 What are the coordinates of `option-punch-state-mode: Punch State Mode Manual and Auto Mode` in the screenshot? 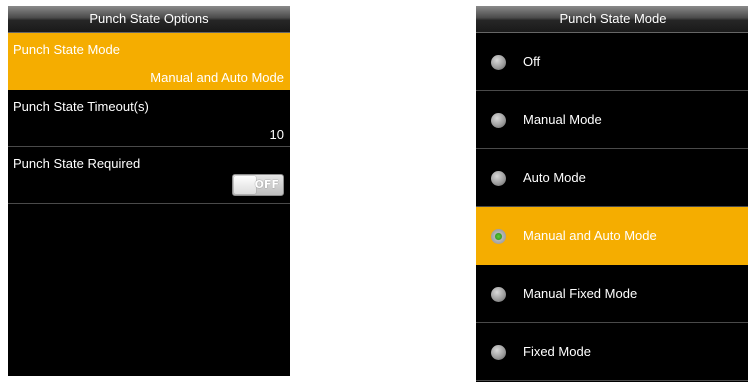 It's located at (149, 61).